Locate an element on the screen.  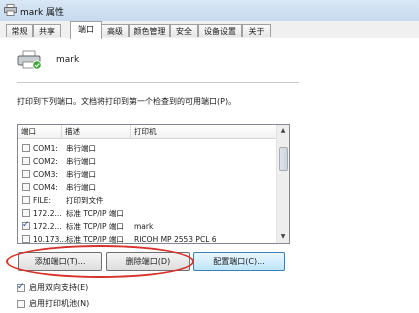
tab-general: 常规 is located at coordinates (19, 30).